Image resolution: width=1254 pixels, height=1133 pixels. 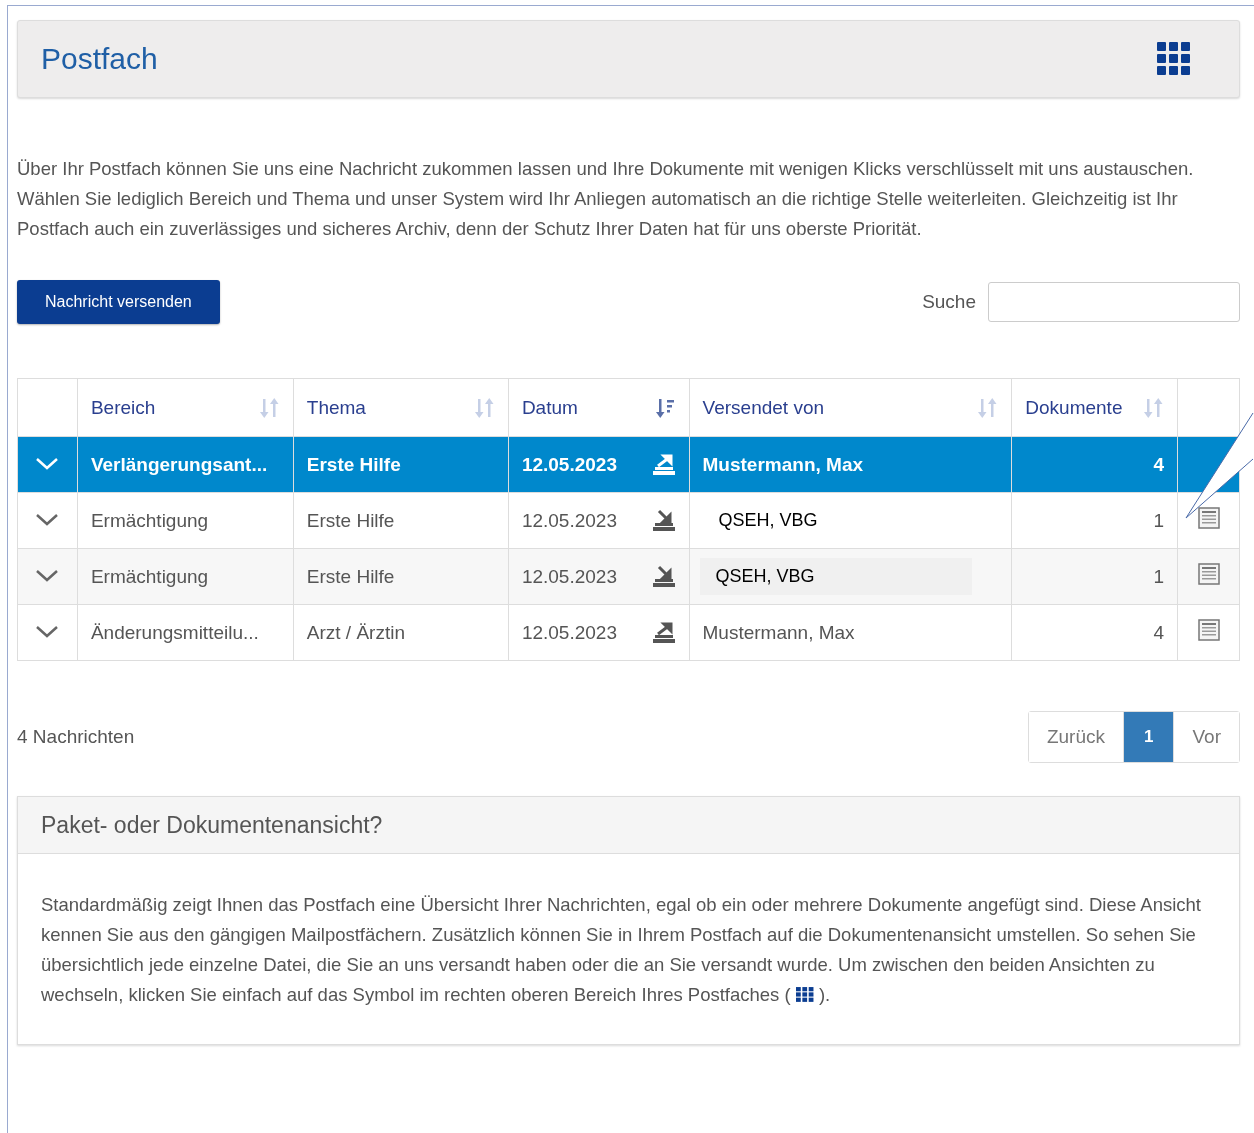 I want to click on column-header: Dokumente, so click(x=1094, y=407).